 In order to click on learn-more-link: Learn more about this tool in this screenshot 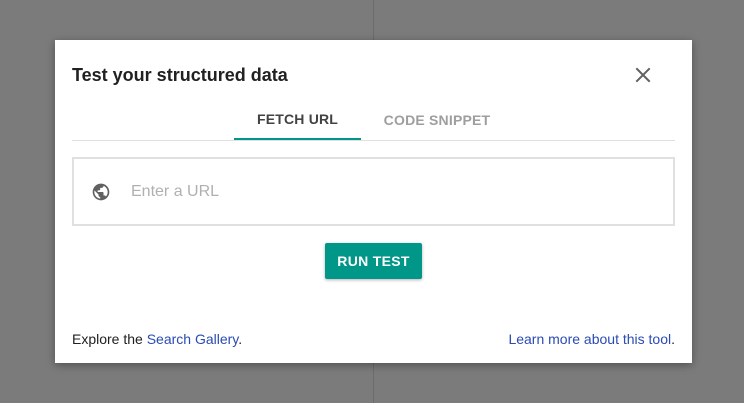, I will do `click(589, 339)`.